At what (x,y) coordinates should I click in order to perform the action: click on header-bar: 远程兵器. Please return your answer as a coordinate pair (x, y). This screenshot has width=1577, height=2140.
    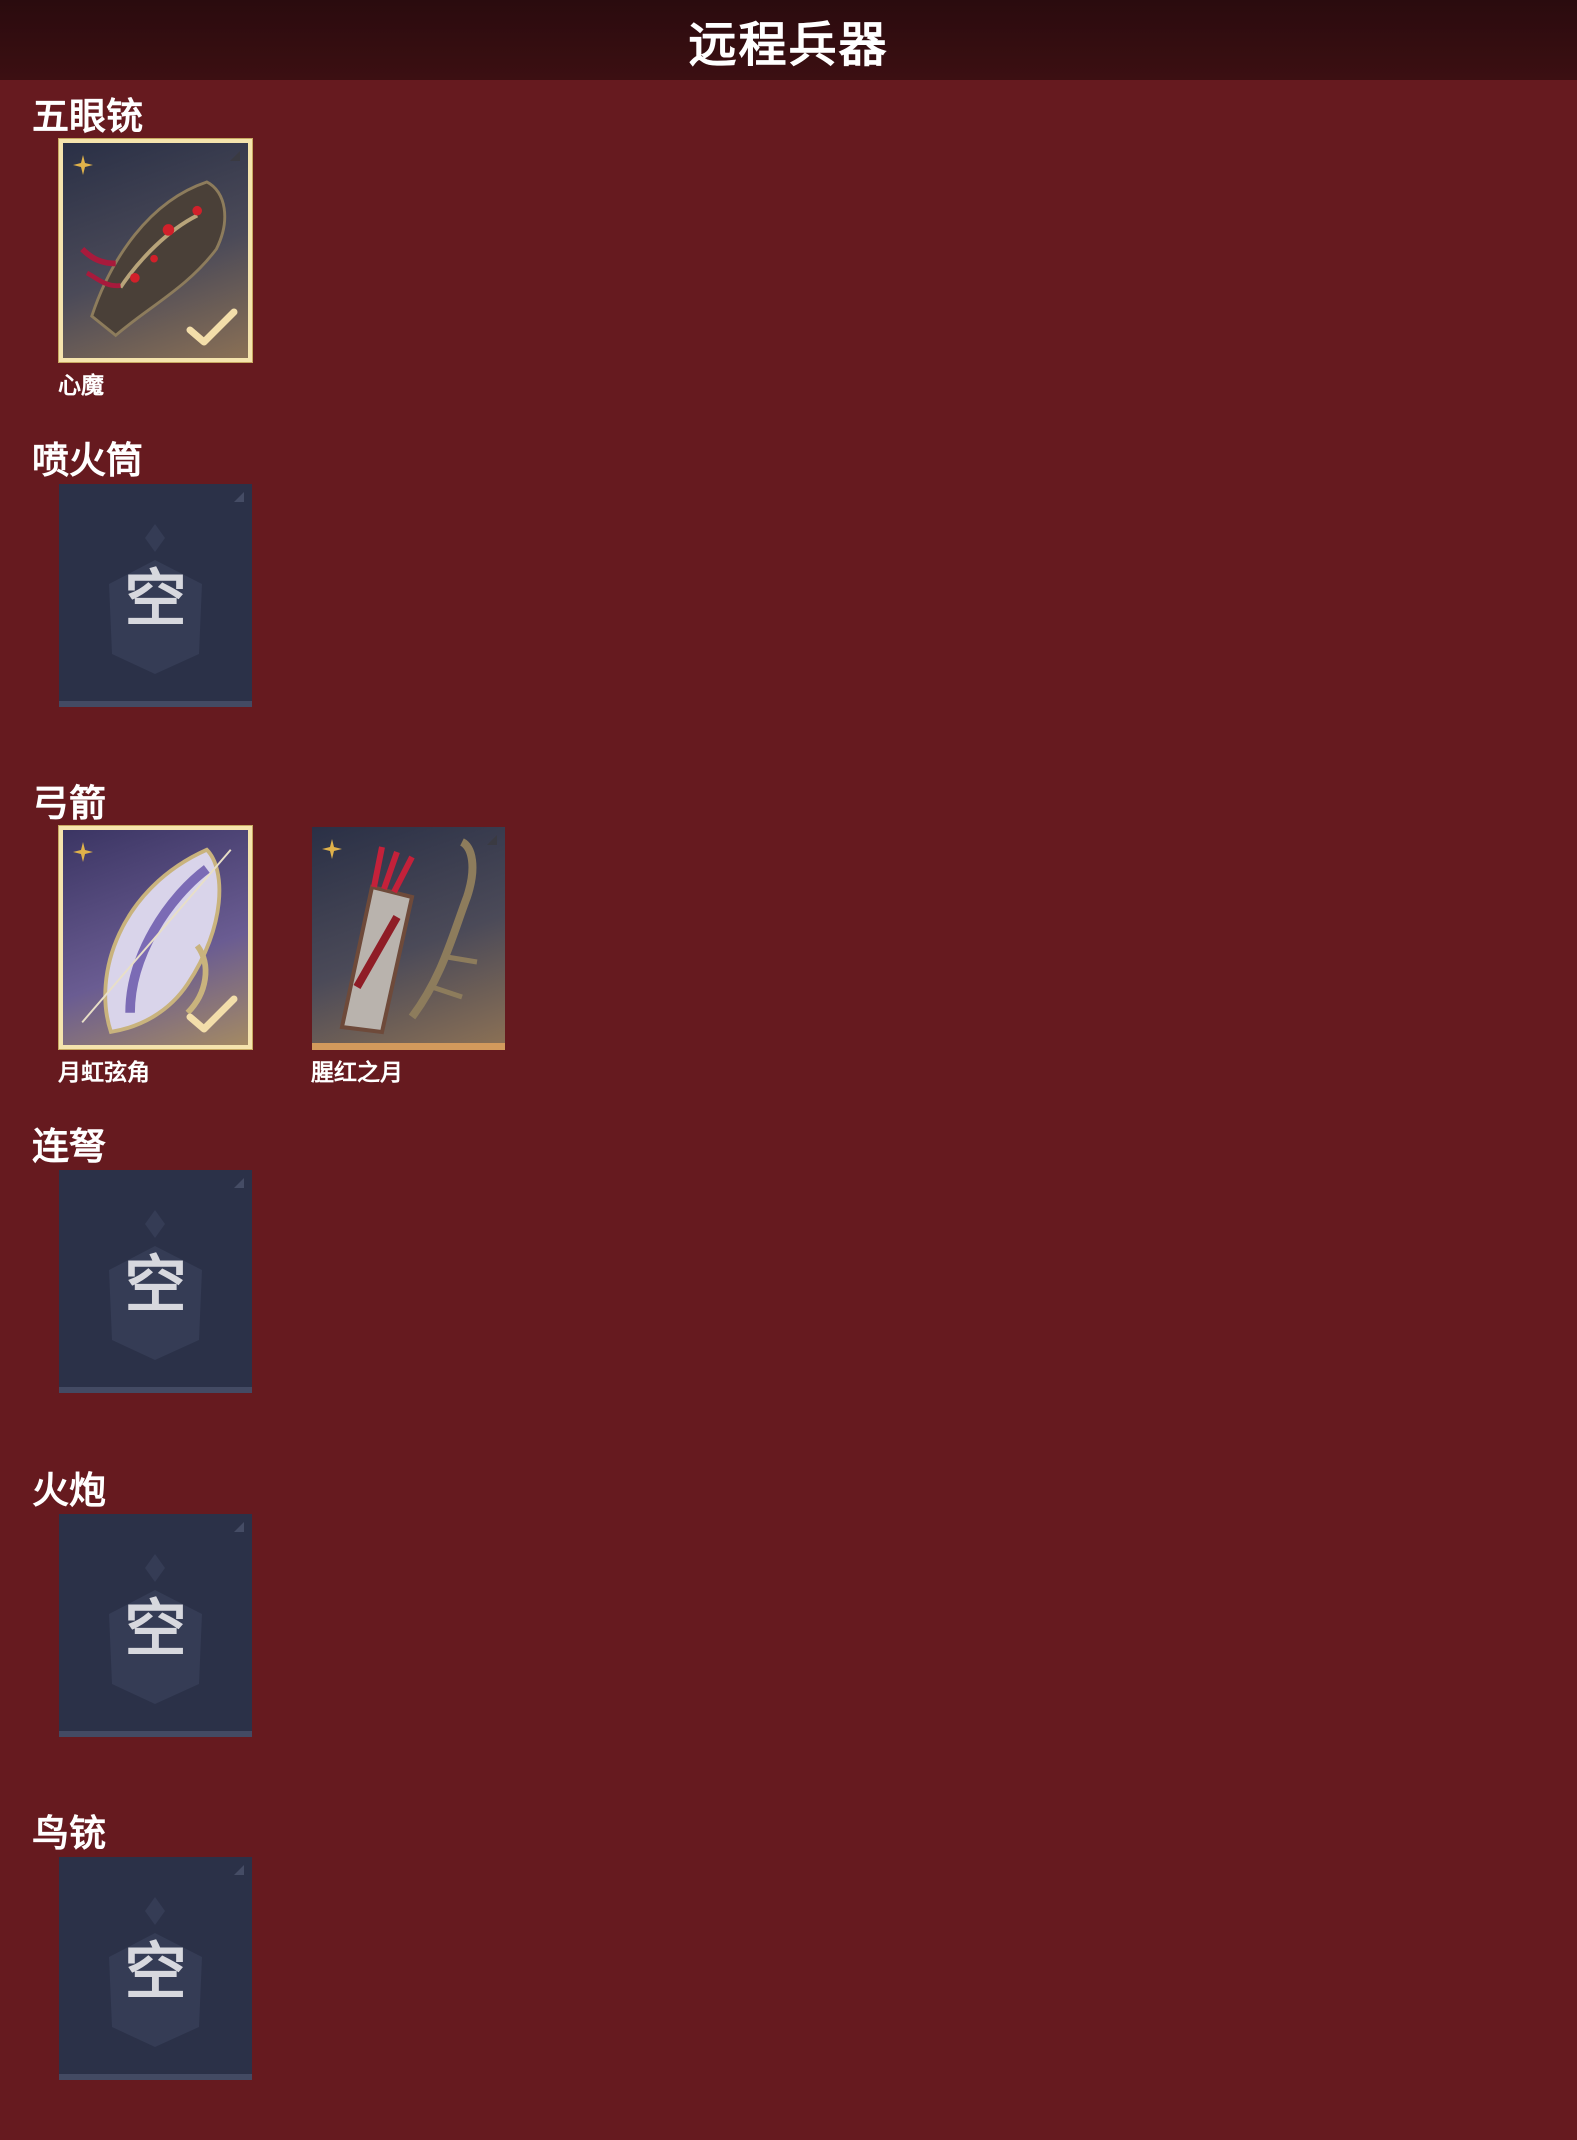
    Looking at the image, I should click on (788, 40).